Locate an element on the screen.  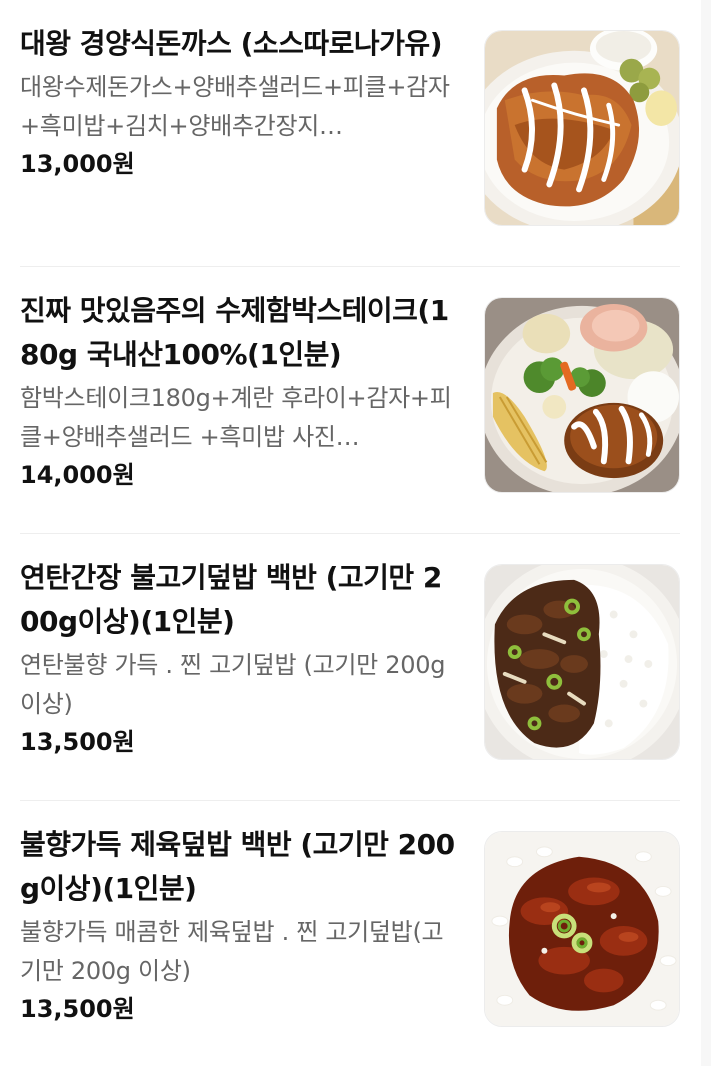
menu-item-name: 불향가득 제육덮밥 백반 (고기만 200g이상)(1인분) is located at coordinates (237, 866).